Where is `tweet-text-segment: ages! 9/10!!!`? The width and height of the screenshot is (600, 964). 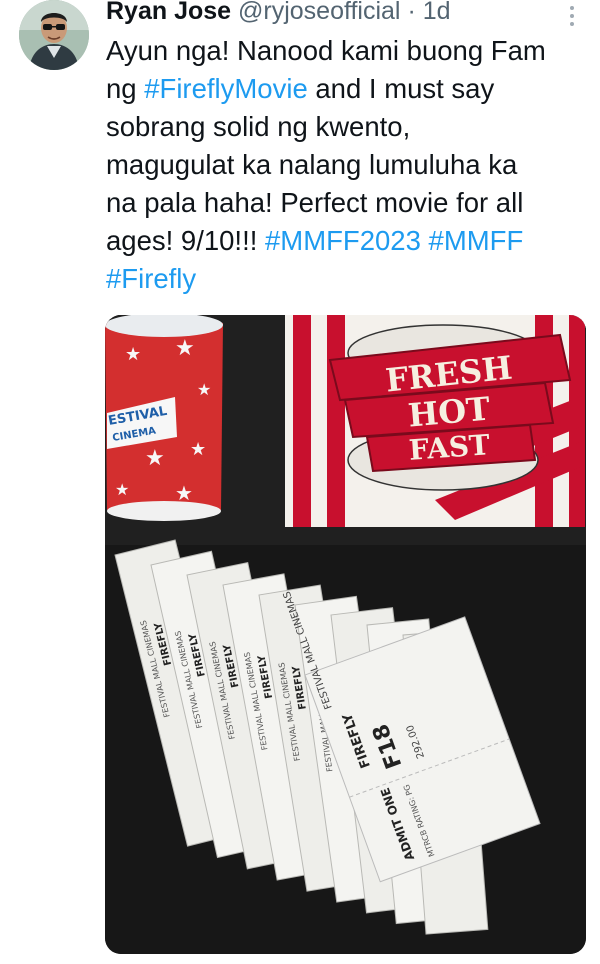 tweet-text-segment: ages! 9/10!!! is located at coordinates (185, 240).